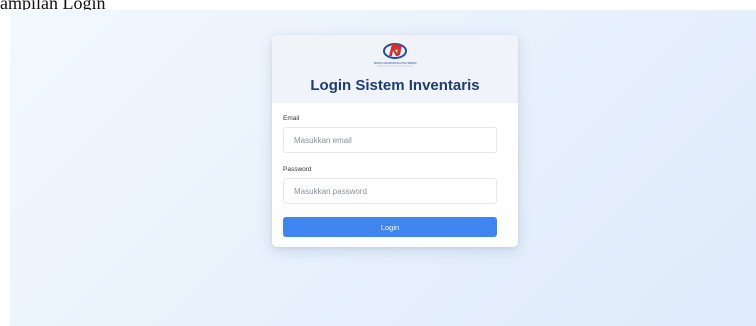 The width and height of the screenshot is (756, 326). I want to click on logo-emblem-icon, so click(395, 51).